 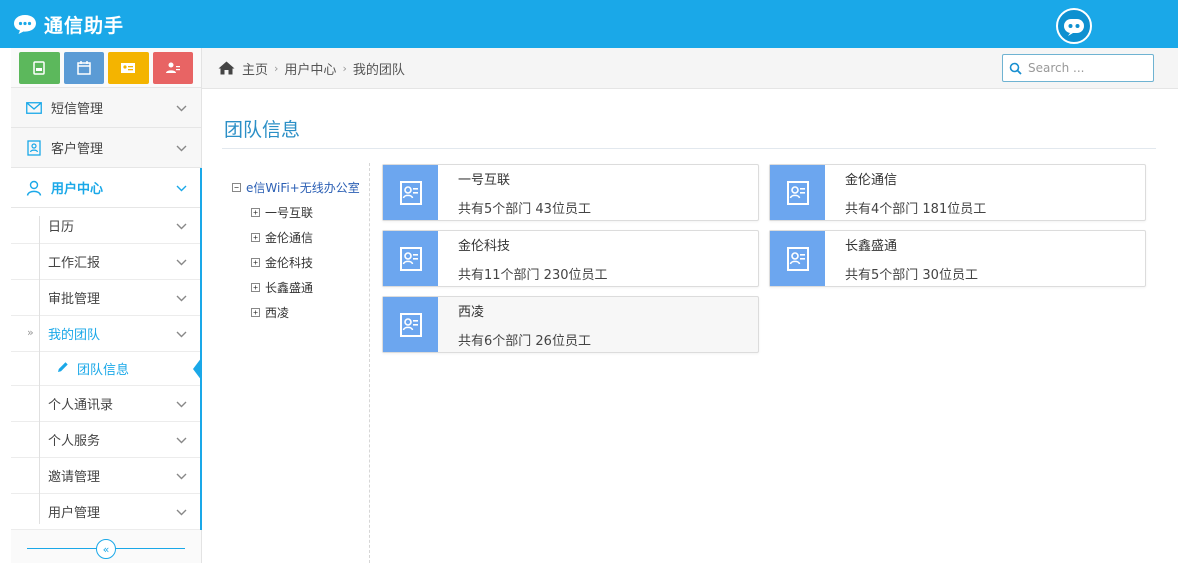 I want to click on breadcrumb-home: 主页 ›, so click(x=263, y=68).